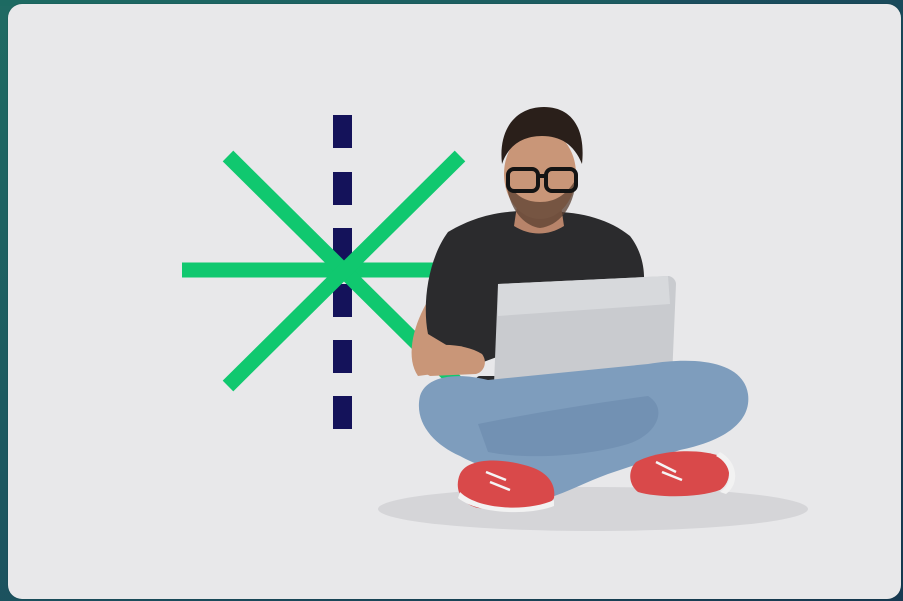  Describe the element at coordinates (593, 509) in the screenshot. I see `floor-shadow` at that location.